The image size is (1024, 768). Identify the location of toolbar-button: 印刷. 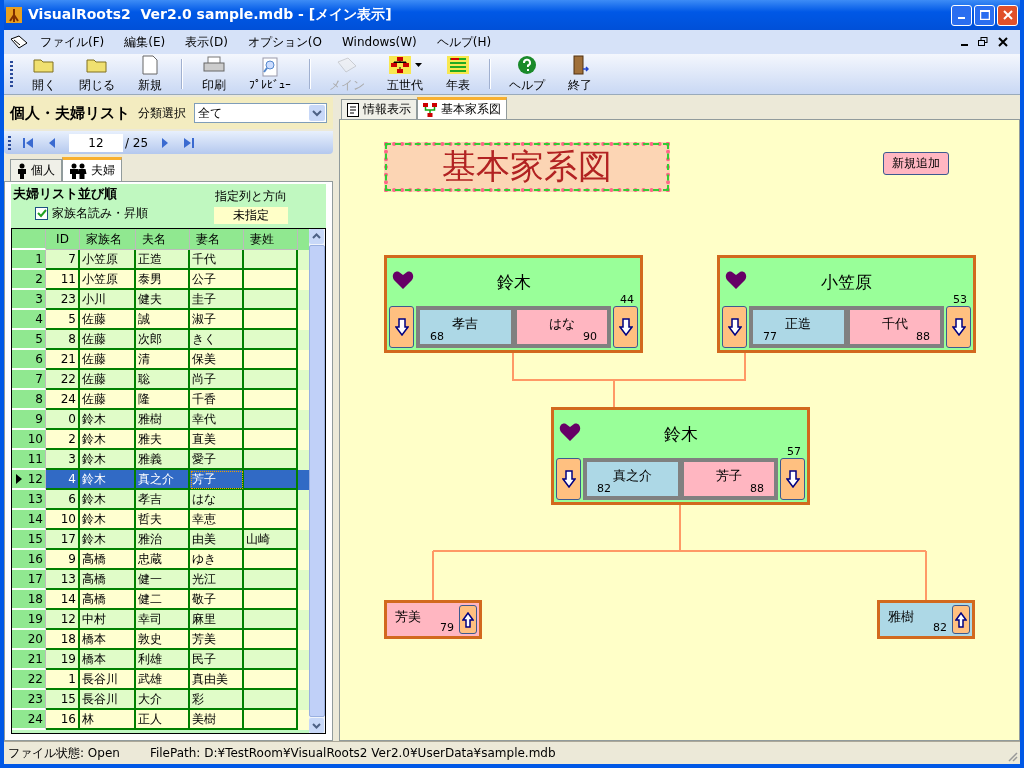
(214, 74).